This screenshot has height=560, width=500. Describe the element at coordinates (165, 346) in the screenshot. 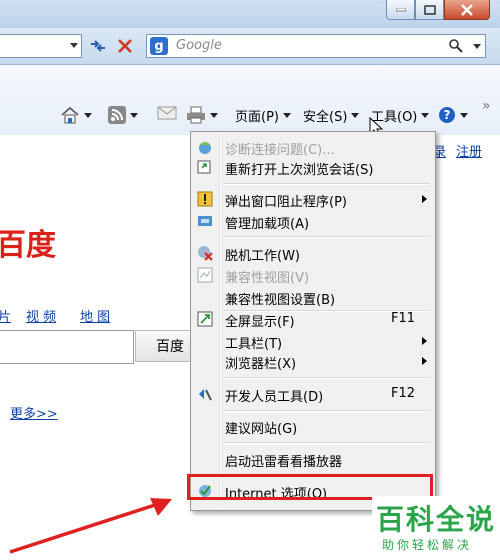

I see `baidu-search-button: 百度` at that location.